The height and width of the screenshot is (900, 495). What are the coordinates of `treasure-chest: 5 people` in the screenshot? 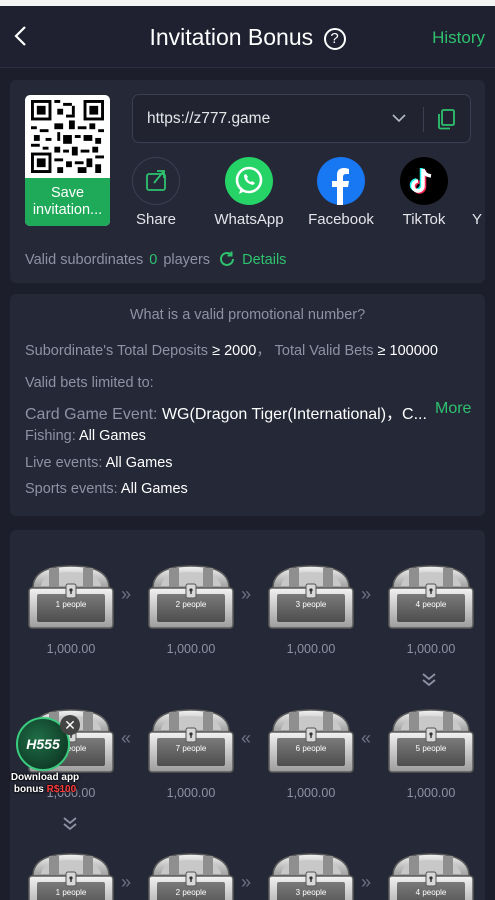 It's located at (431, 741).